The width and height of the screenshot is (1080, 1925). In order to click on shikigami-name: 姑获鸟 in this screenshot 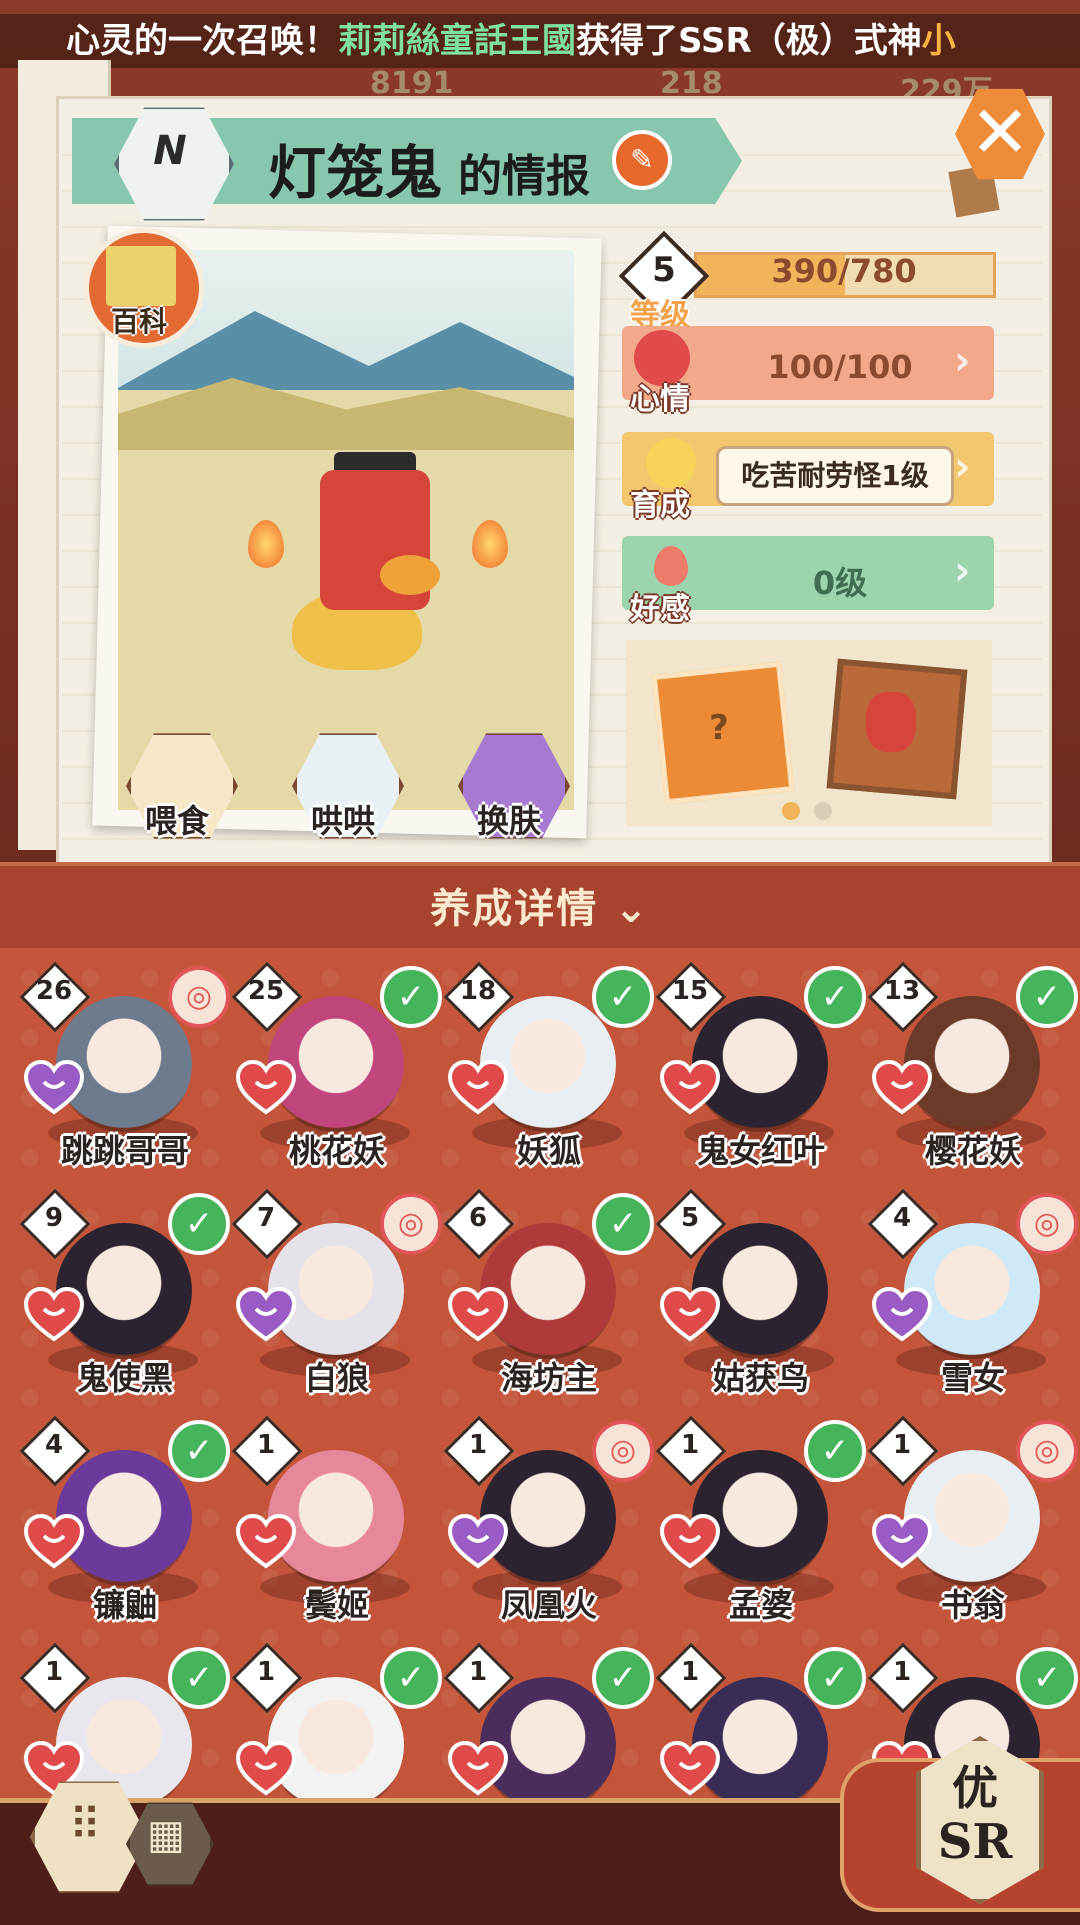, I will do `click(760, 1378)`.